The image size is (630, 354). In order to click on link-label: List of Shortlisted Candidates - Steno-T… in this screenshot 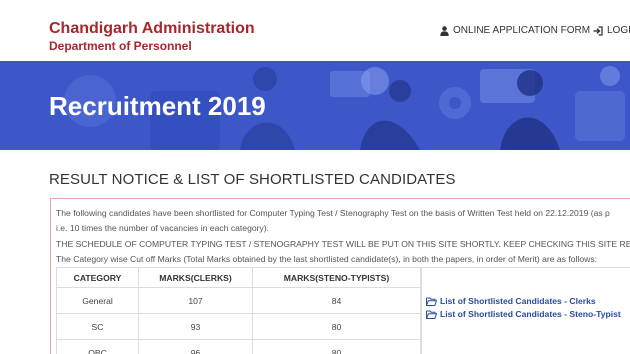, I will do `click(530, 314)`.